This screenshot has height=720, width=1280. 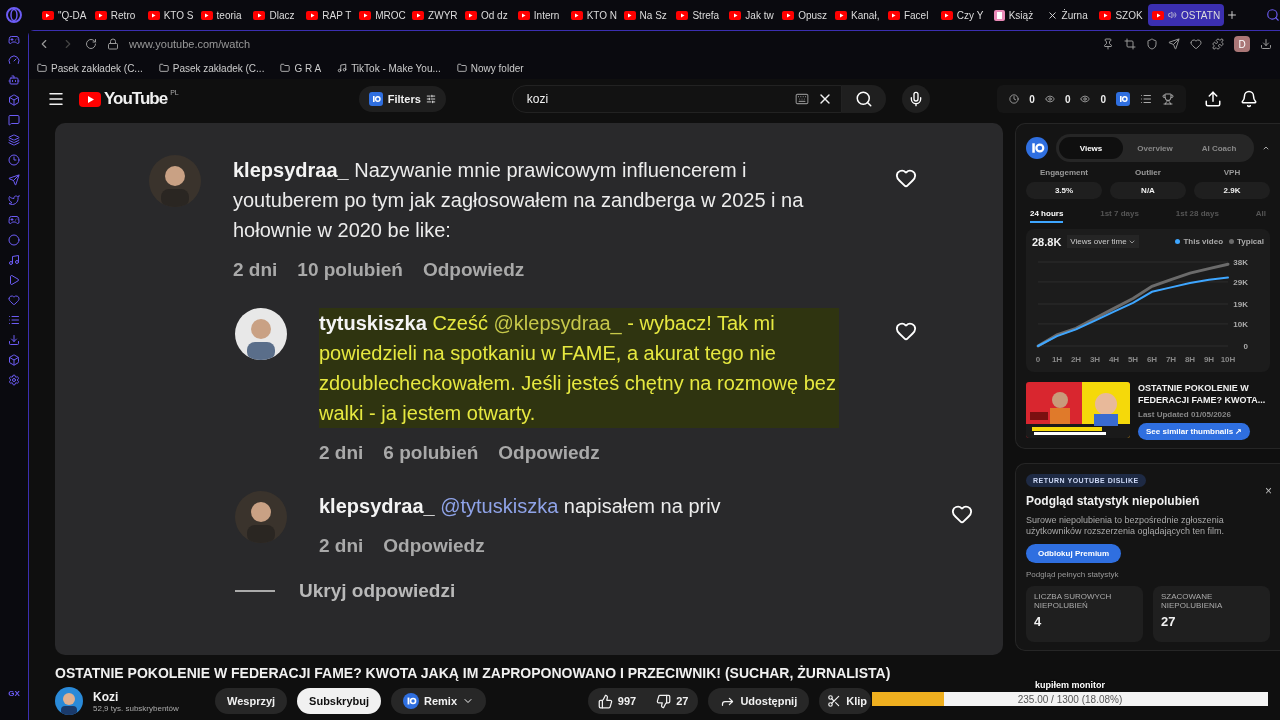 I want to click on browser-tab: teoria, so click(x=222, y=15).